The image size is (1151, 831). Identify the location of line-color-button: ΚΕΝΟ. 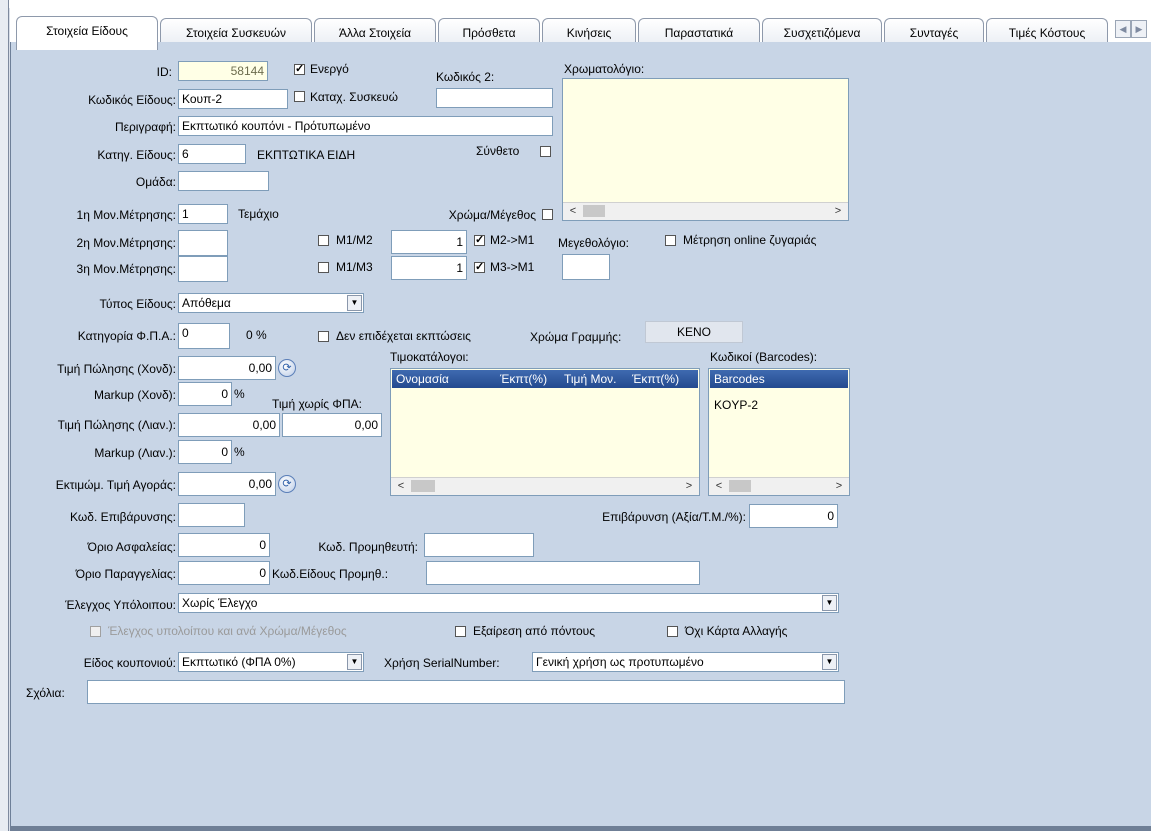
(694, 332).